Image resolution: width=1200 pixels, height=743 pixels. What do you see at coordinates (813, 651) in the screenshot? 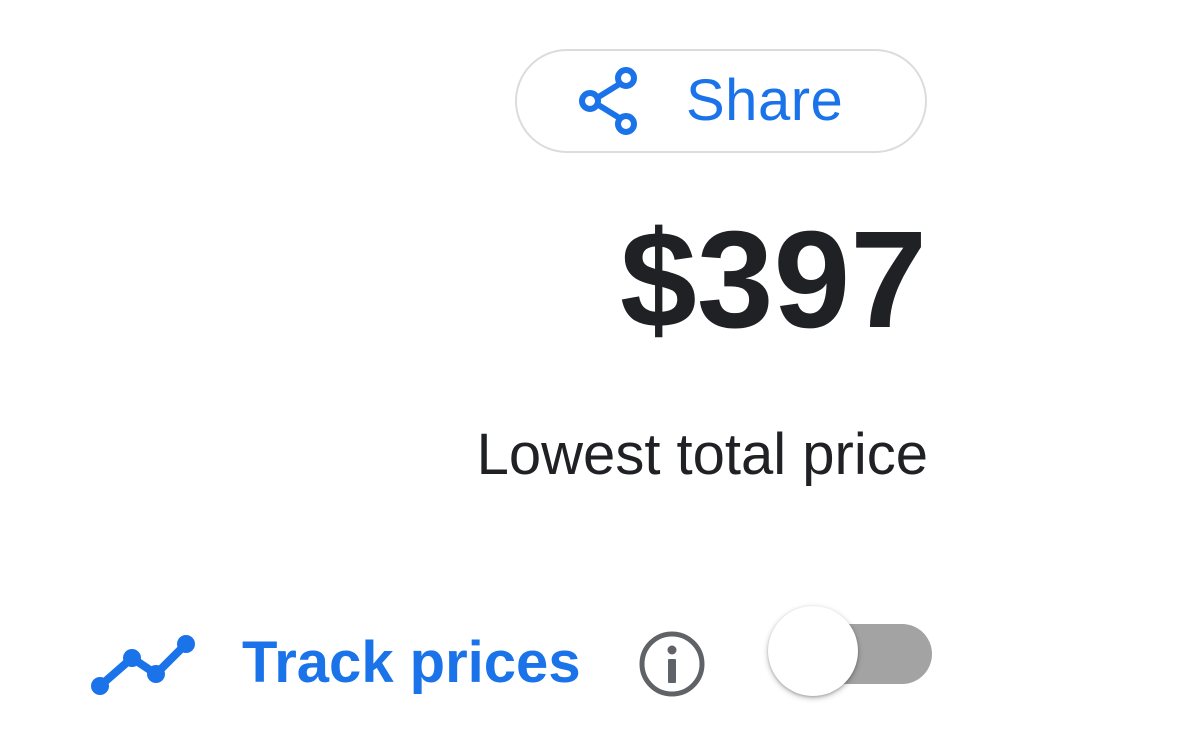
I see `toggle-knob` at bounding box center [813, 651].